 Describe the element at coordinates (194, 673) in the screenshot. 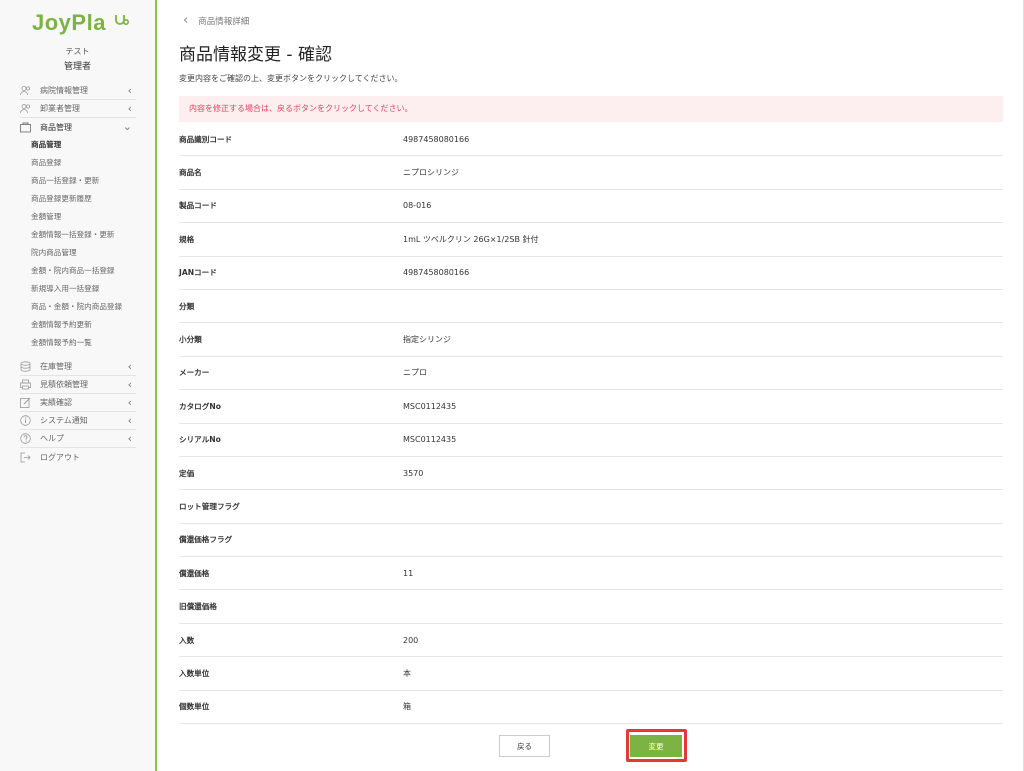

I see `field-label: 入数単位` at that location.